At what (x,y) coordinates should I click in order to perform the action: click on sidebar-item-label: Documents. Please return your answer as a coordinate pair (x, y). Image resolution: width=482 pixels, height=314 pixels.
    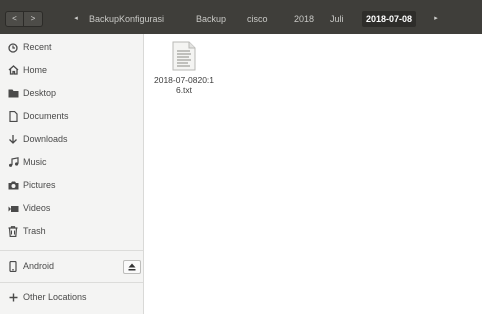
    Looking at the image, I should click on (46, 116).